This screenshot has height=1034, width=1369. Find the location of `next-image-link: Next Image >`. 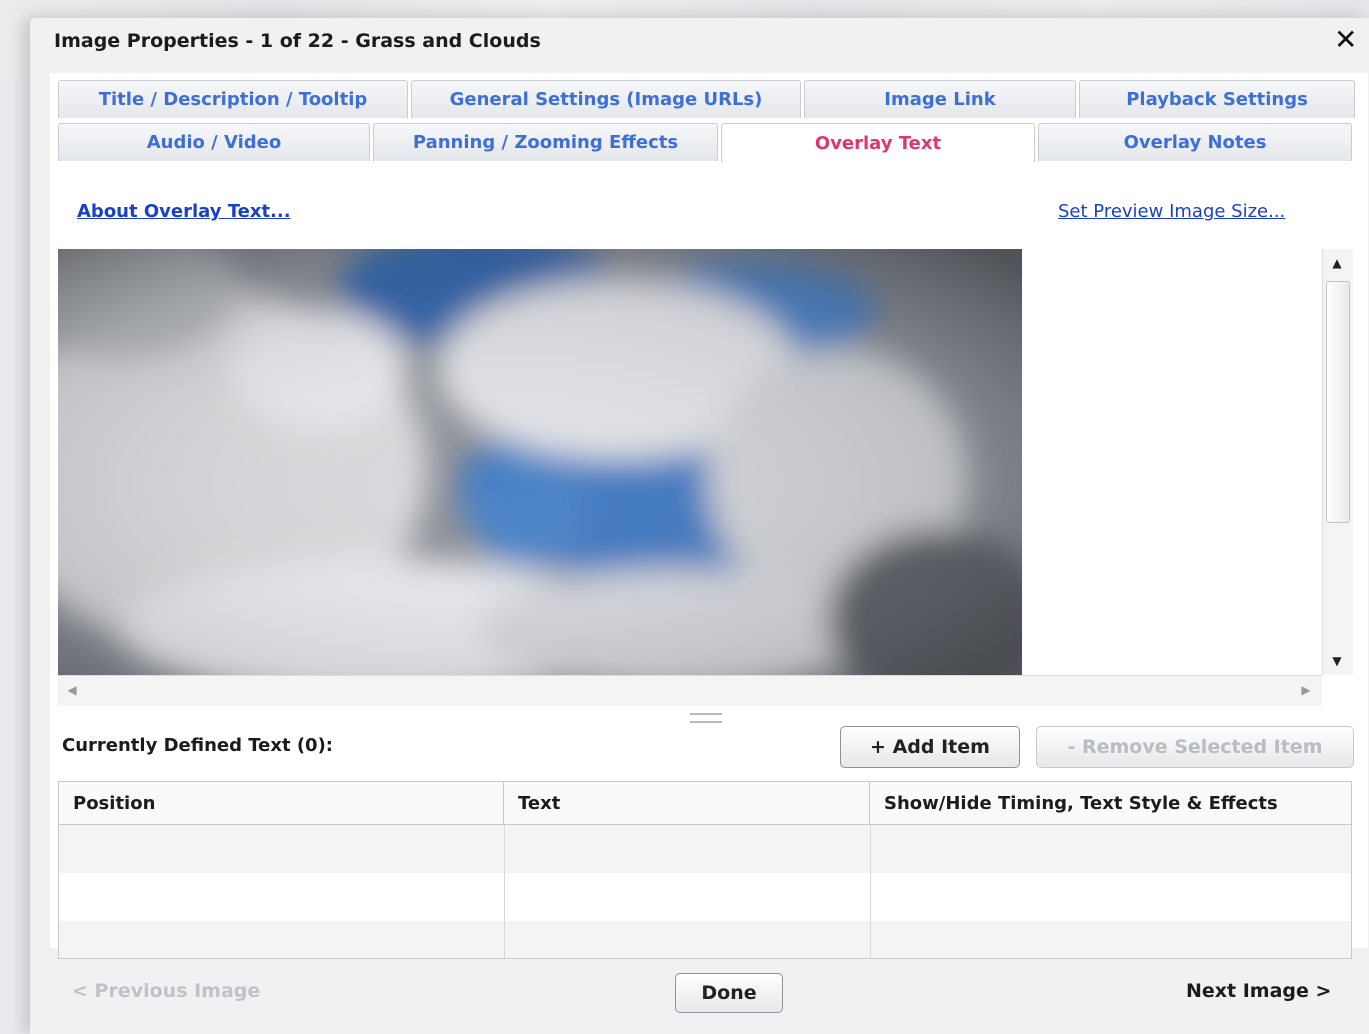

next-image-link: Next Image > is located at coordinates (1258, 991).